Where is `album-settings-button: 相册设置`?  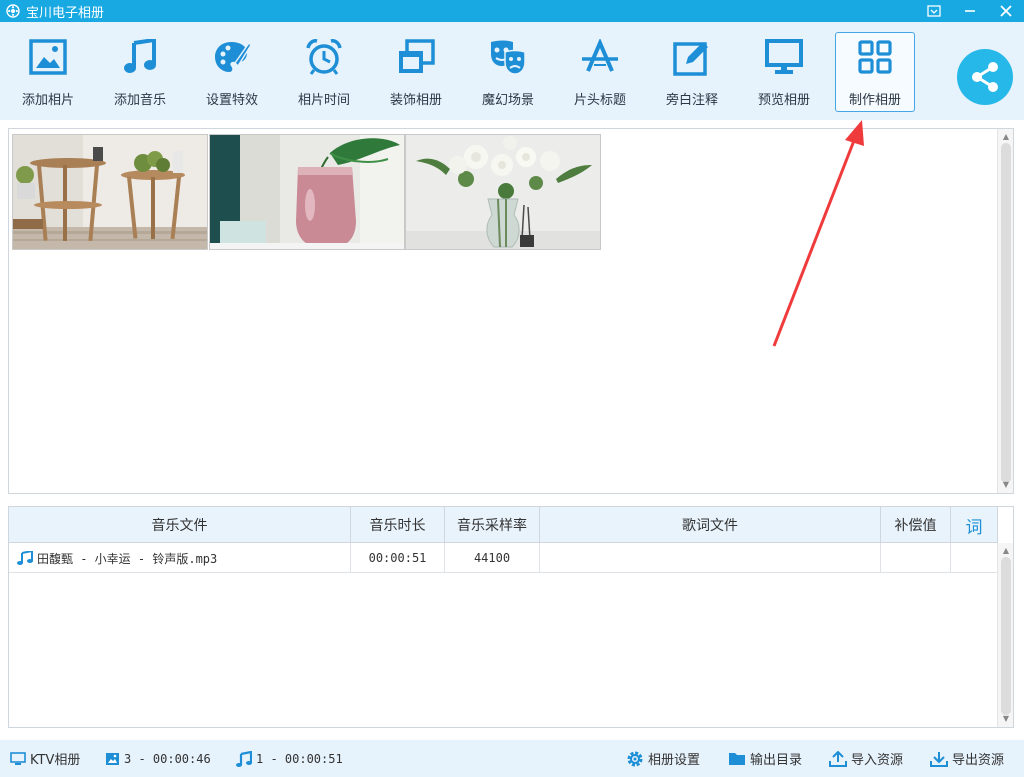
album-settings-button: 相册设置 is located at coordinates (663, 758).